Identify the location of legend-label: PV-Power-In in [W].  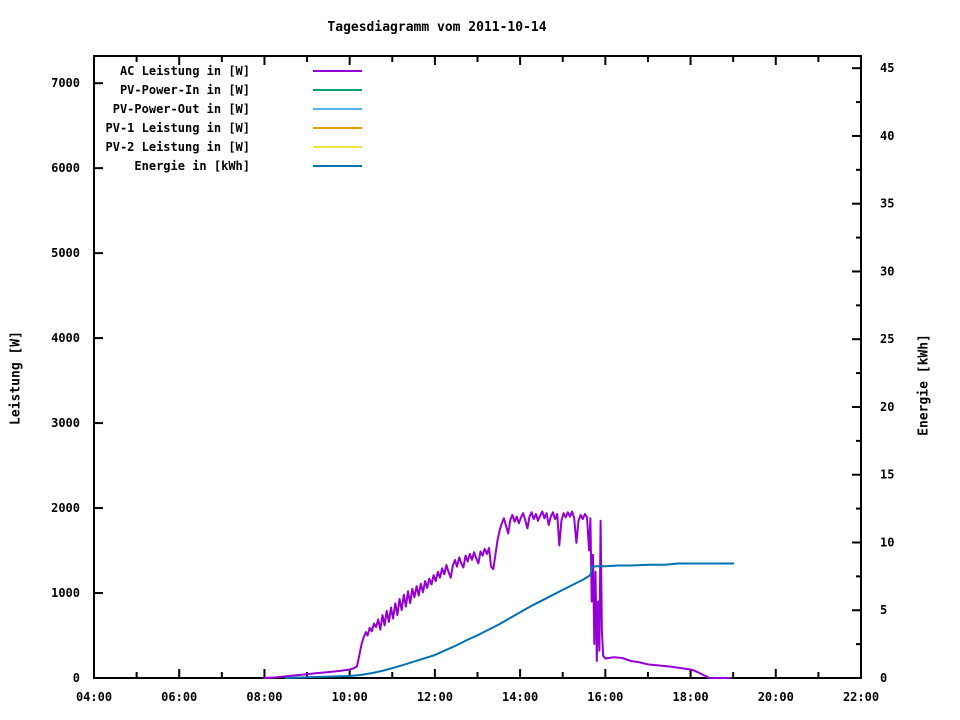
(185, 90).